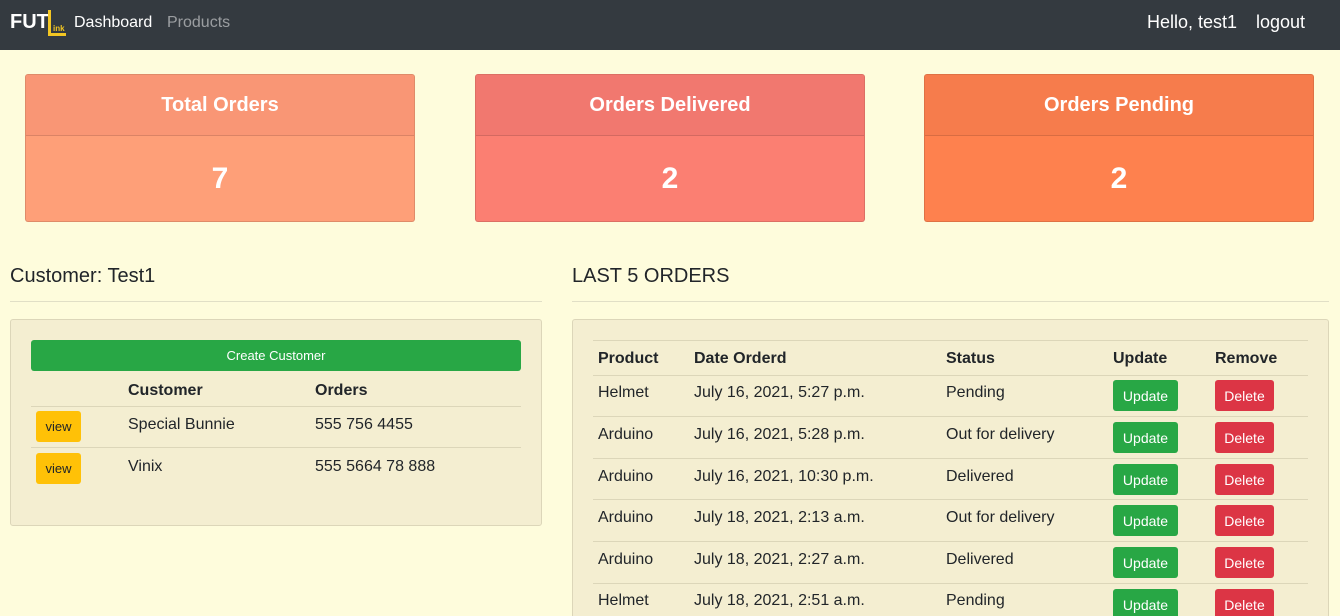 Image resolution: width=1340 pixels, height=616 pixels. I want to click on user-greeting: Hello, test1, so click(1192, 22).